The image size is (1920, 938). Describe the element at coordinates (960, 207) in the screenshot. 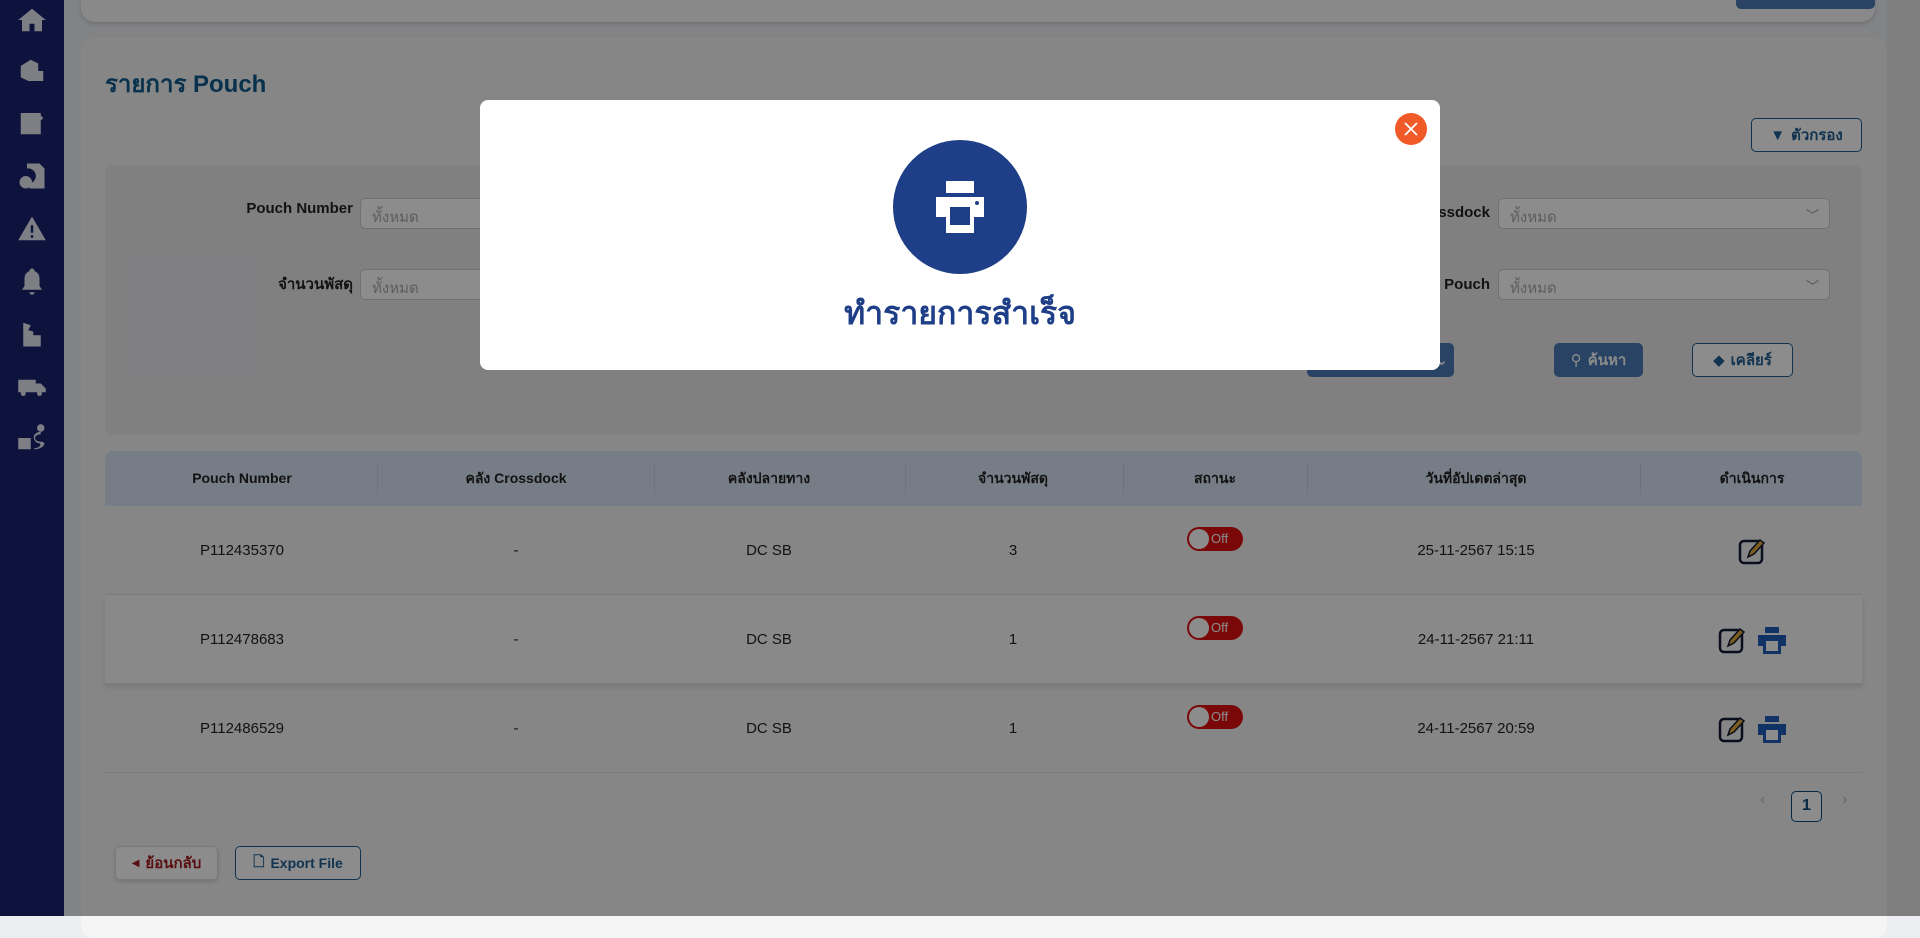

I see `printer-icon` at that location.